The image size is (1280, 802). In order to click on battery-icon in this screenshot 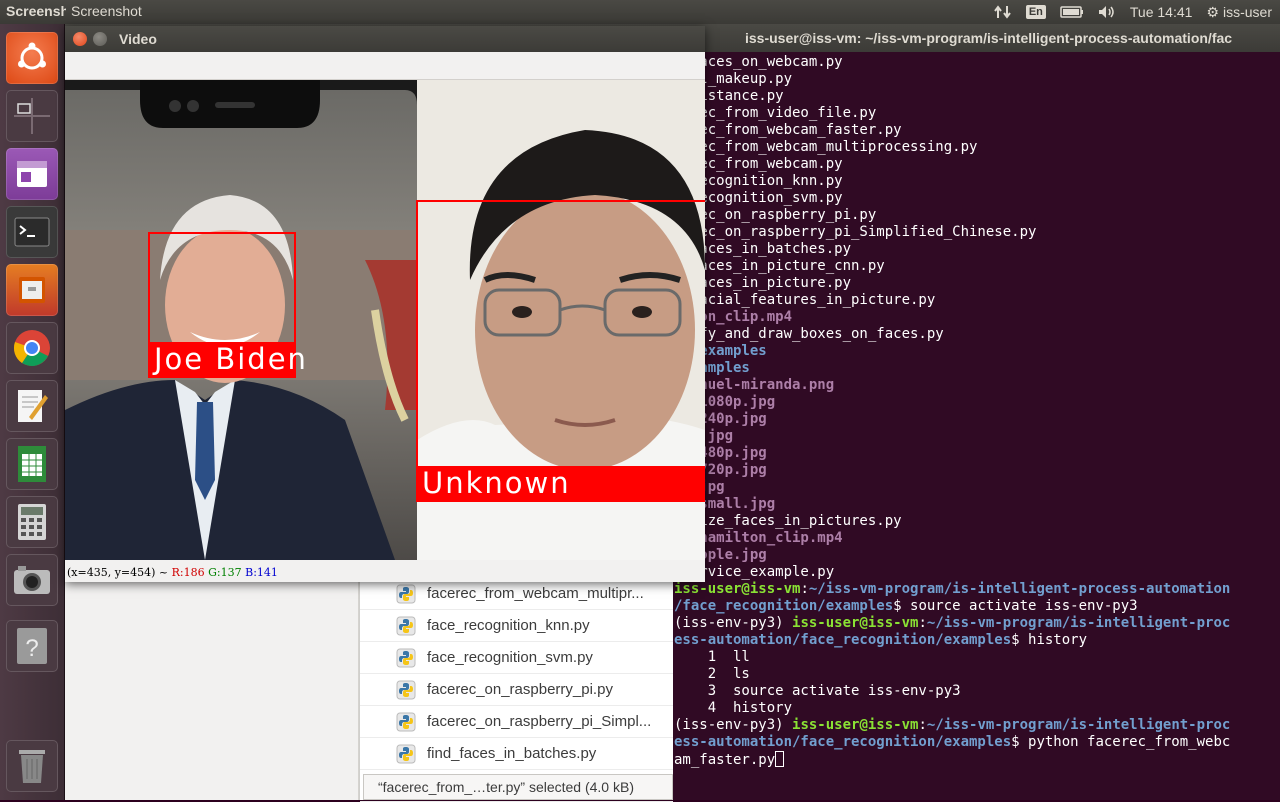, I will do `click(1072, 12)`.